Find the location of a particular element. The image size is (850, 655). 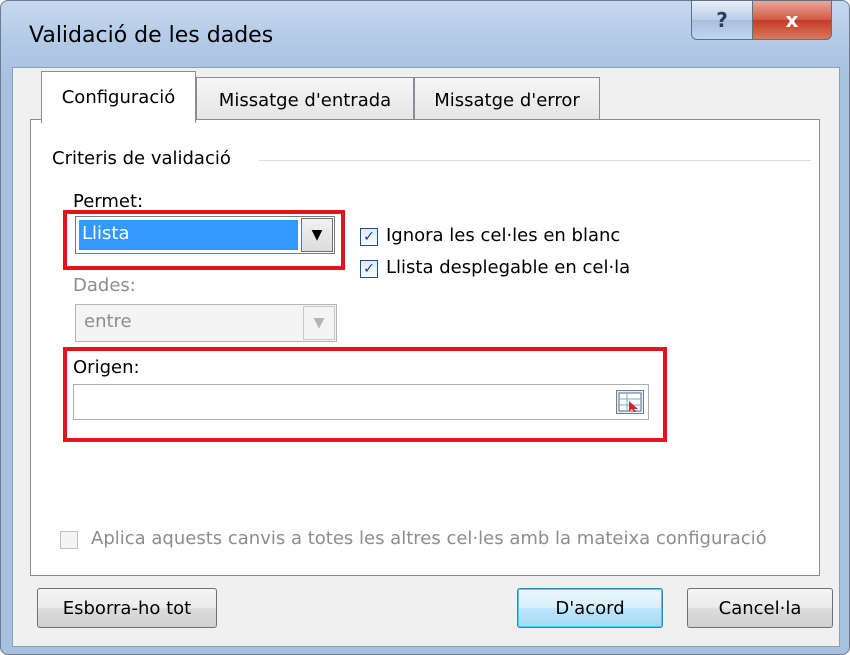

group-divider is located at coordinates (535, 160).